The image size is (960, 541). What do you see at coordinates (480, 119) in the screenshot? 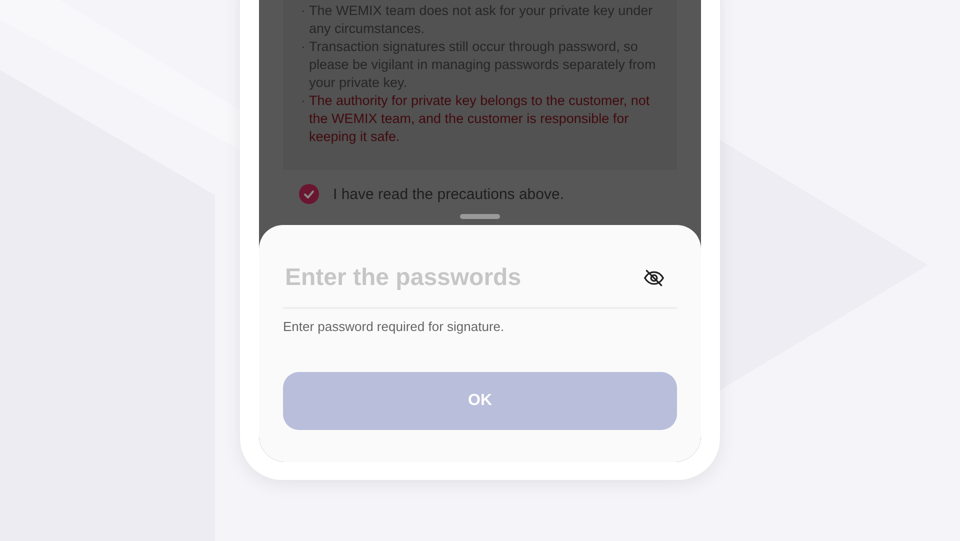
I see `precaution-text: The authority for private key belongs to the customer, not the WEMIX team, and the customer is responsible for keeping it safe.` at bounding box center [480, 119].